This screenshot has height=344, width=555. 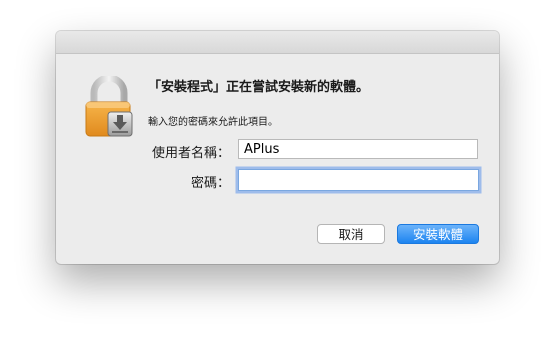 What do you see at coordinates (277, 42) in the screenshot?
I see `dialog-titlebar` at bounding box center [277, 42].